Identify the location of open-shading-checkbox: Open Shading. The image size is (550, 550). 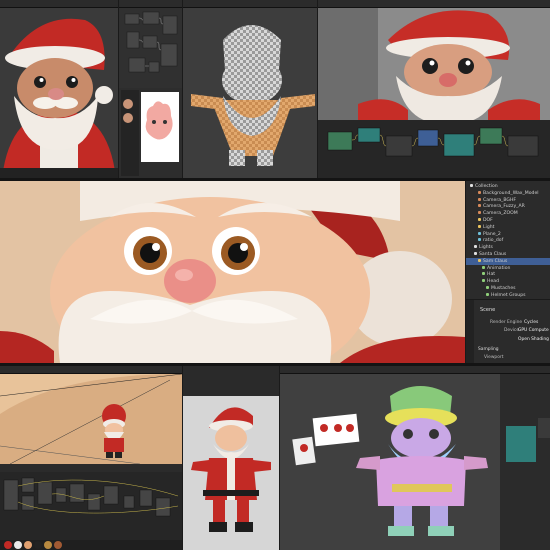
(533, 339).